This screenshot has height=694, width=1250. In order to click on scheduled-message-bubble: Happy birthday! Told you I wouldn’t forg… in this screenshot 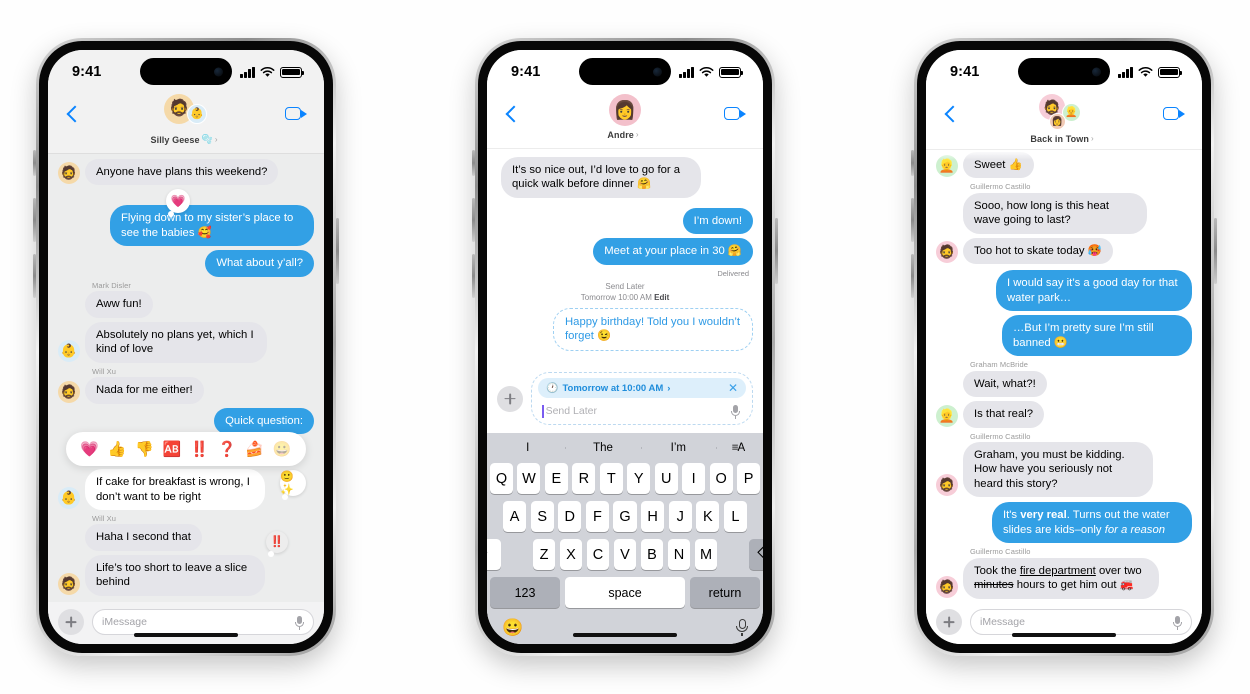, I will do `click(653, 329)`.